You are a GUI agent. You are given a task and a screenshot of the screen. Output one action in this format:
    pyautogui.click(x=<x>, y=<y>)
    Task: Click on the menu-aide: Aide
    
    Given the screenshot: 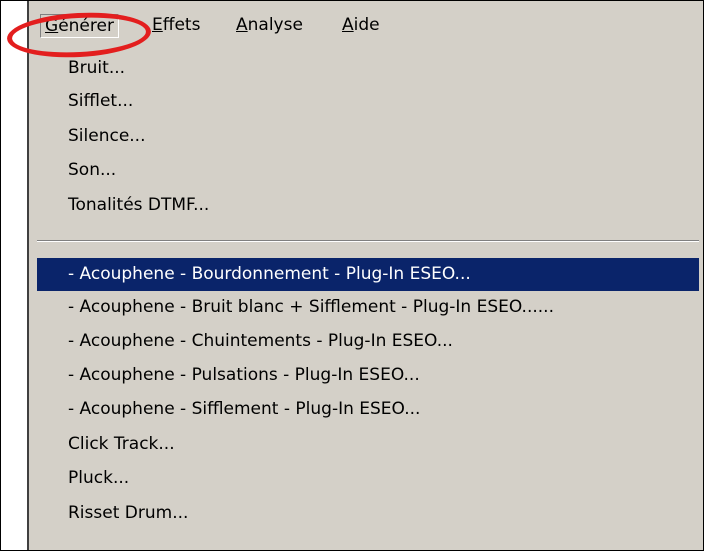 What is the action you would take?
    pyautogui.click(x=361, y=25)
    